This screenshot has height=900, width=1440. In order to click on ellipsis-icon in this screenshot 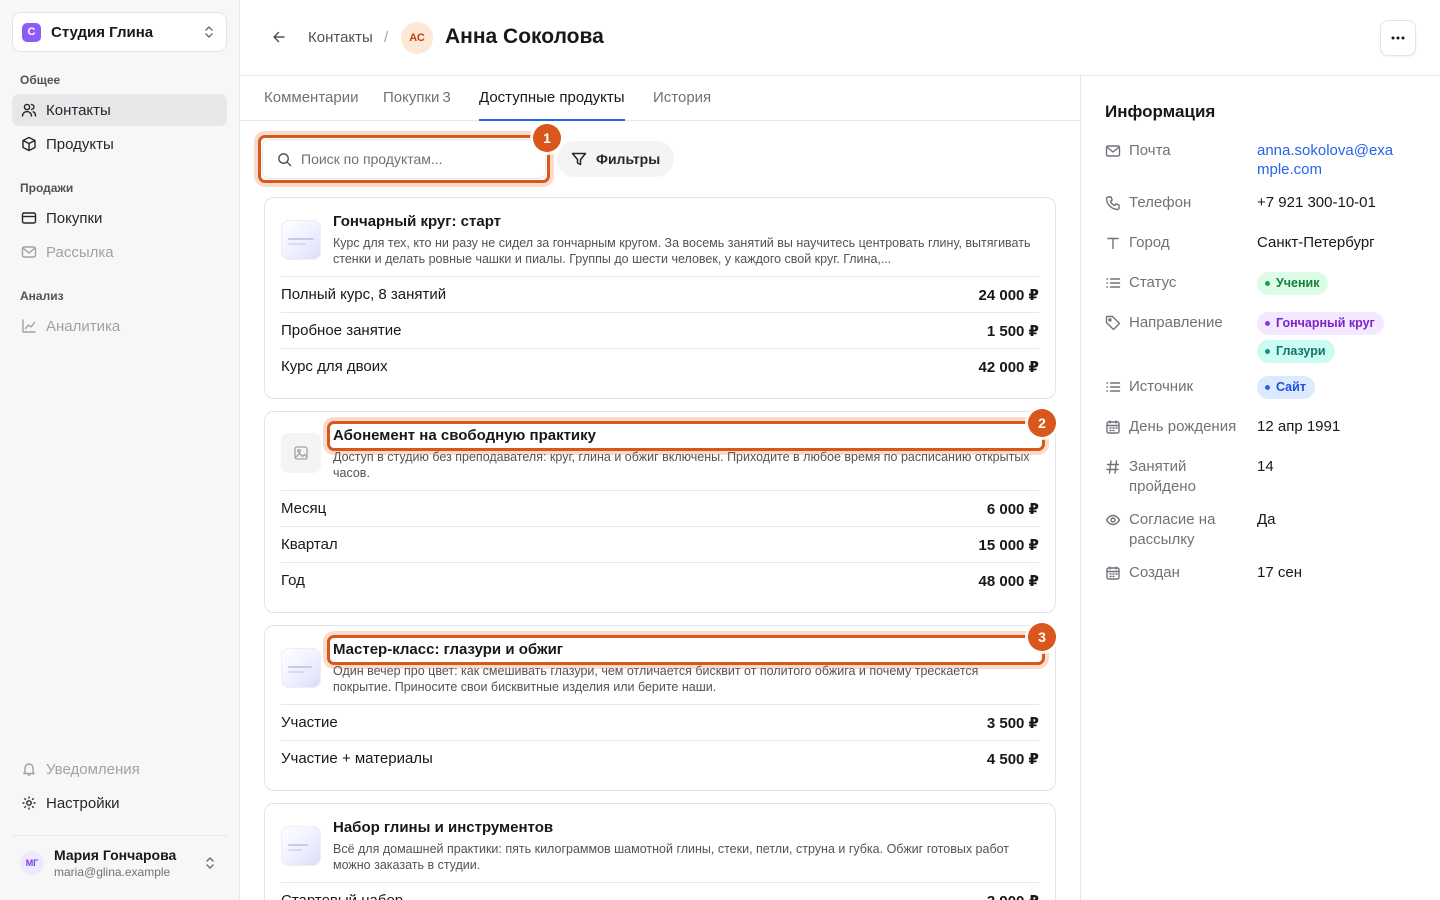, I will do `click(1398, 38)`.